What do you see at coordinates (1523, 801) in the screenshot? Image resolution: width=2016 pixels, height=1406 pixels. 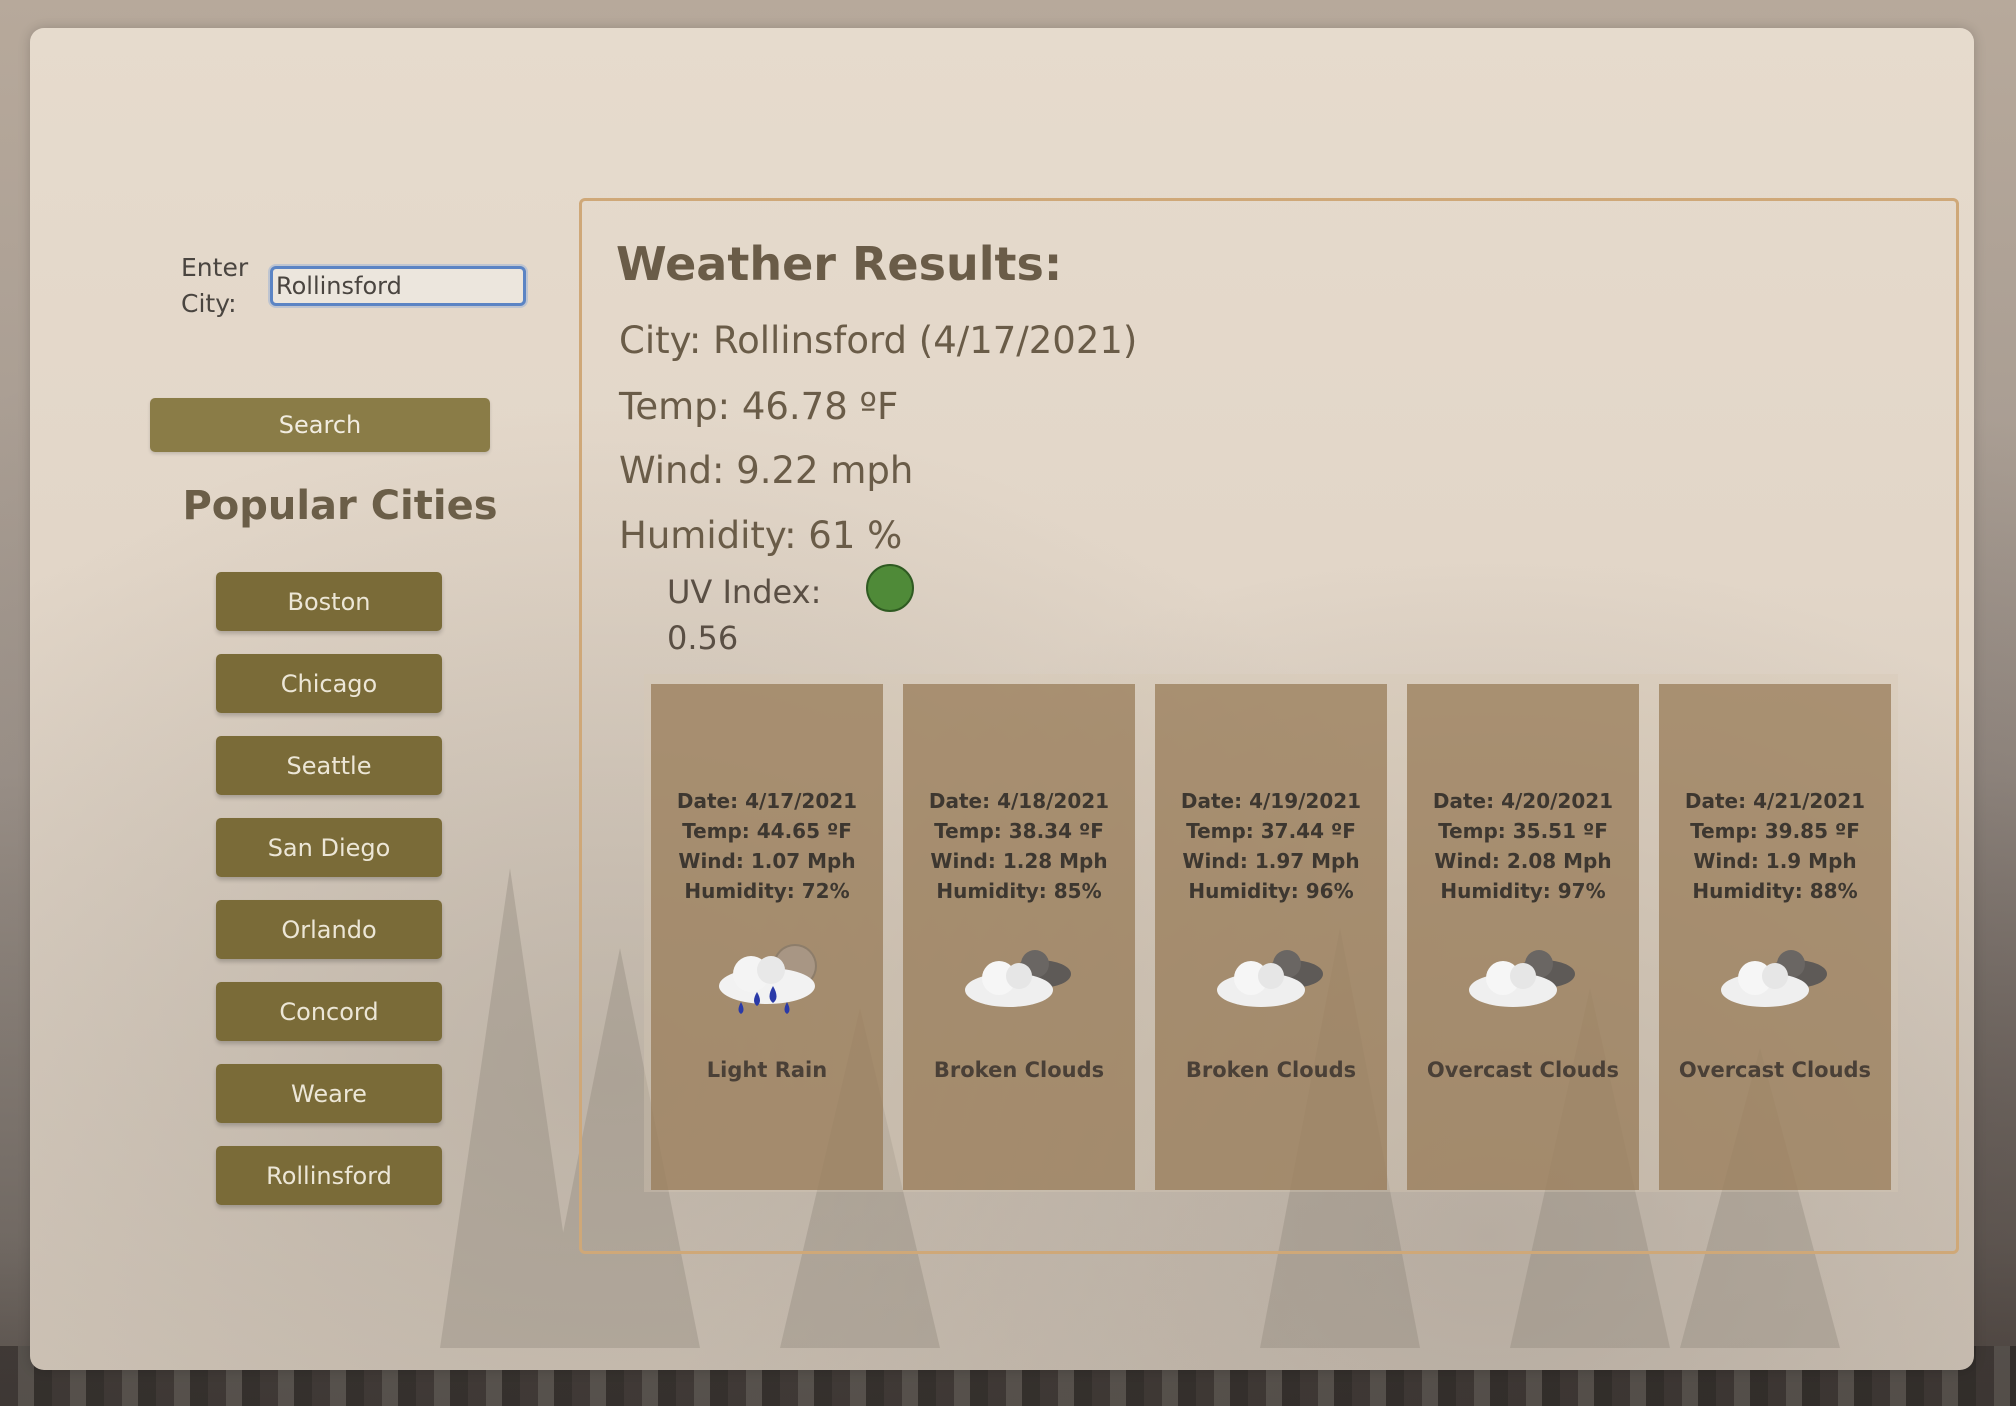 I see `forecast-date: Date: 4/20/2021` at bounding box center [1523, 801].